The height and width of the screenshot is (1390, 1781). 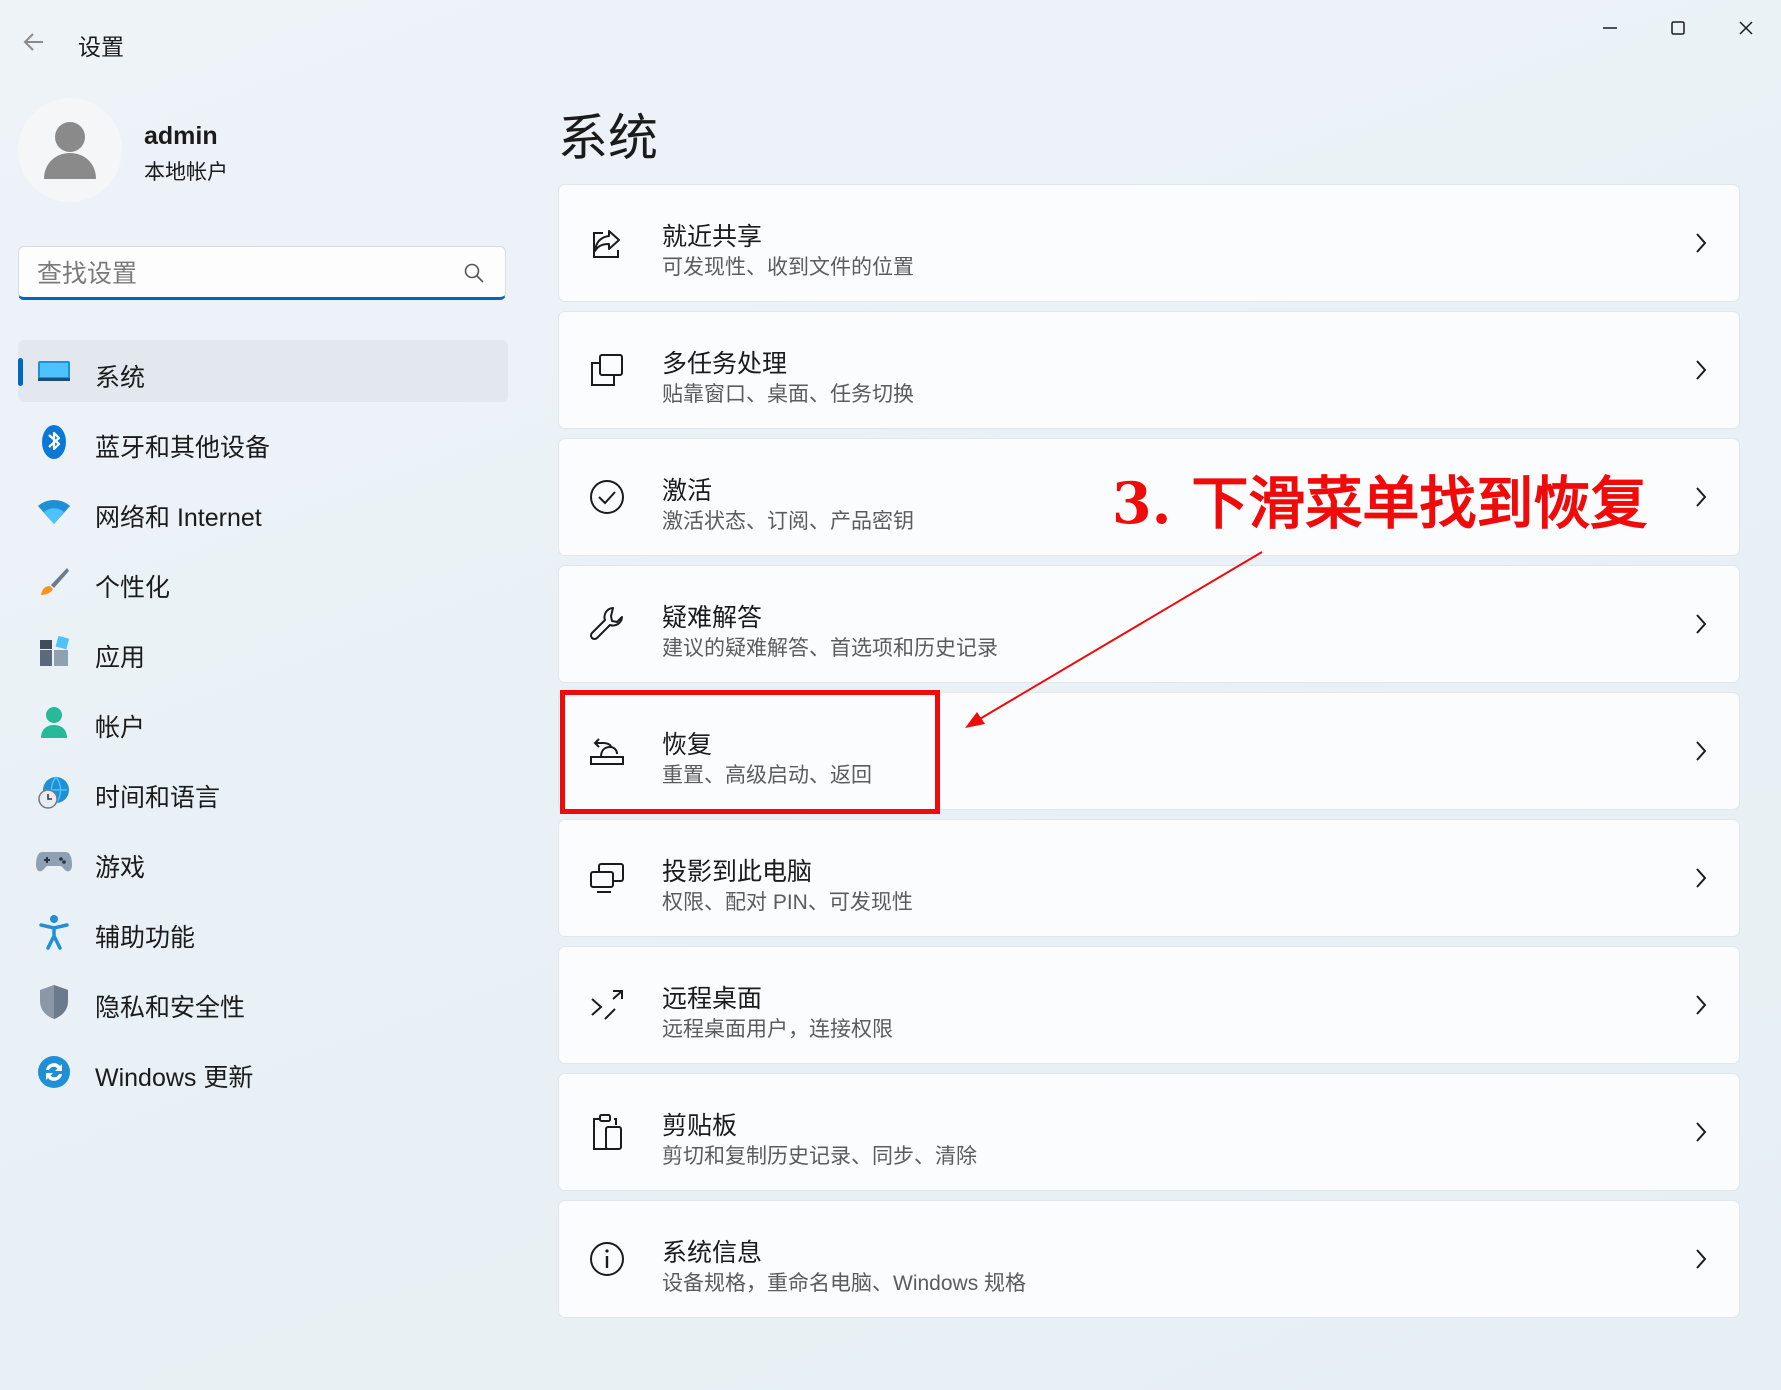 What do you see at coordinates (1149, 1259) in the screenshot?
I see `card-system-info: 系统信息 设备规格，重命名电脑、Windows 规格` at bounding box center [1149, 1259].